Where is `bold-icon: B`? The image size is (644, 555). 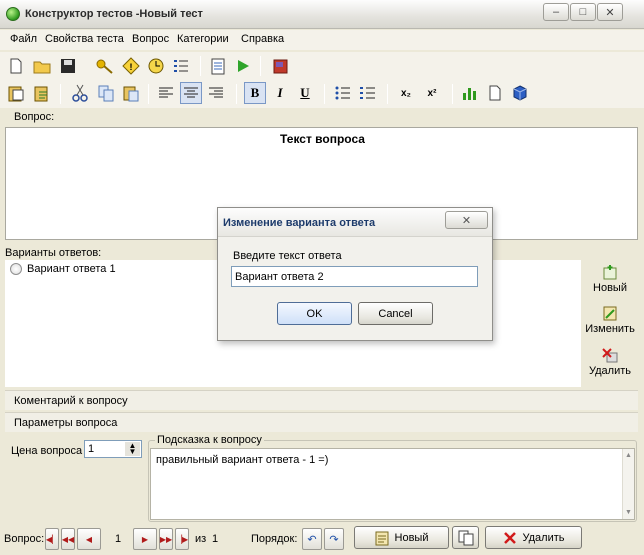
bold-icon: B is located at coordinates (255, 93).